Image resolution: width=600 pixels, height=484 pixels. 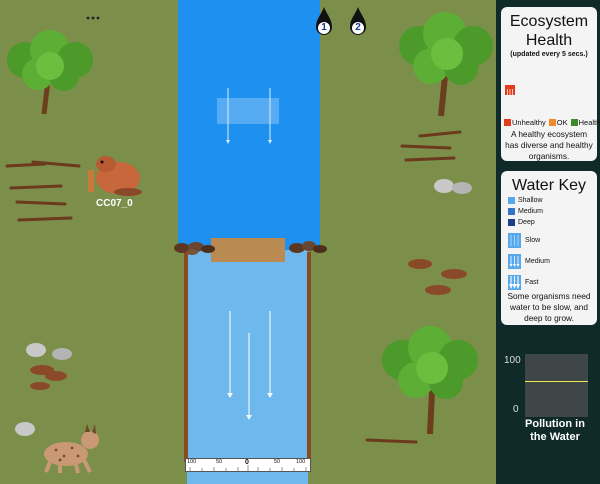 I want to click on current-arrows-lower, so click(x=250, y=365).